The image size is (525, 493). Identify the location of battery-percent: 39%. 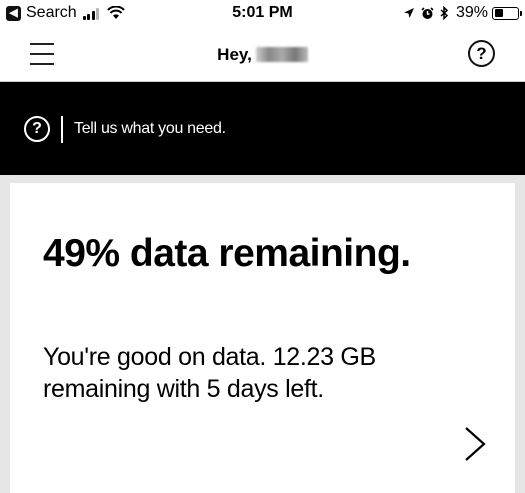
(471, 12).